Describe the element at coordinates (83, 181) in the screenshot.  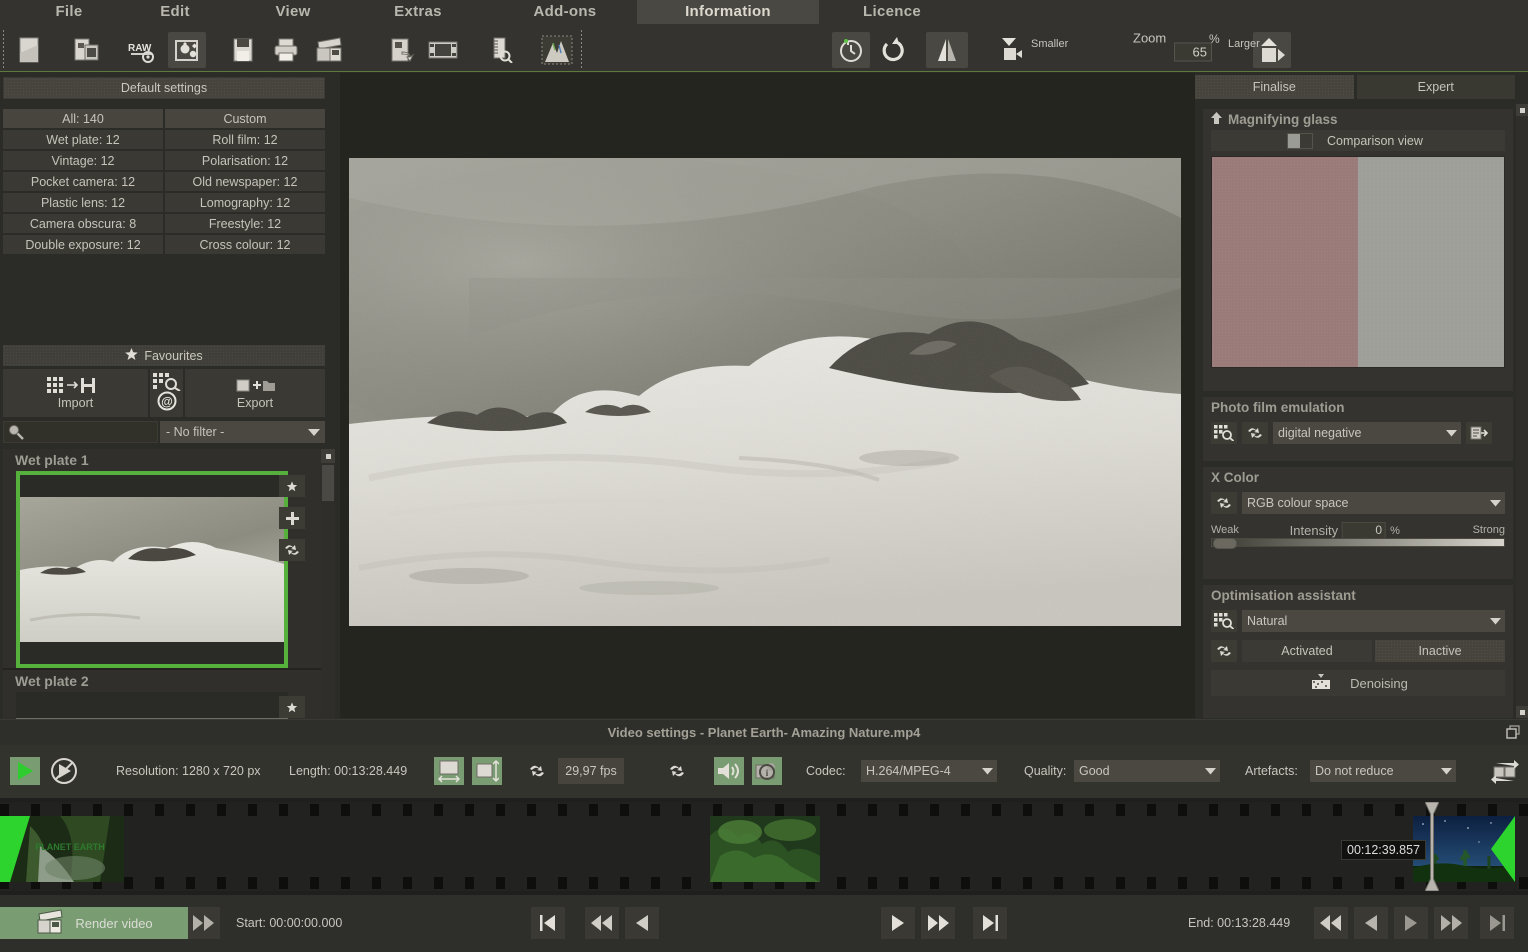
I see `category-pocket-camera: Pocket camera: 12` at that location.